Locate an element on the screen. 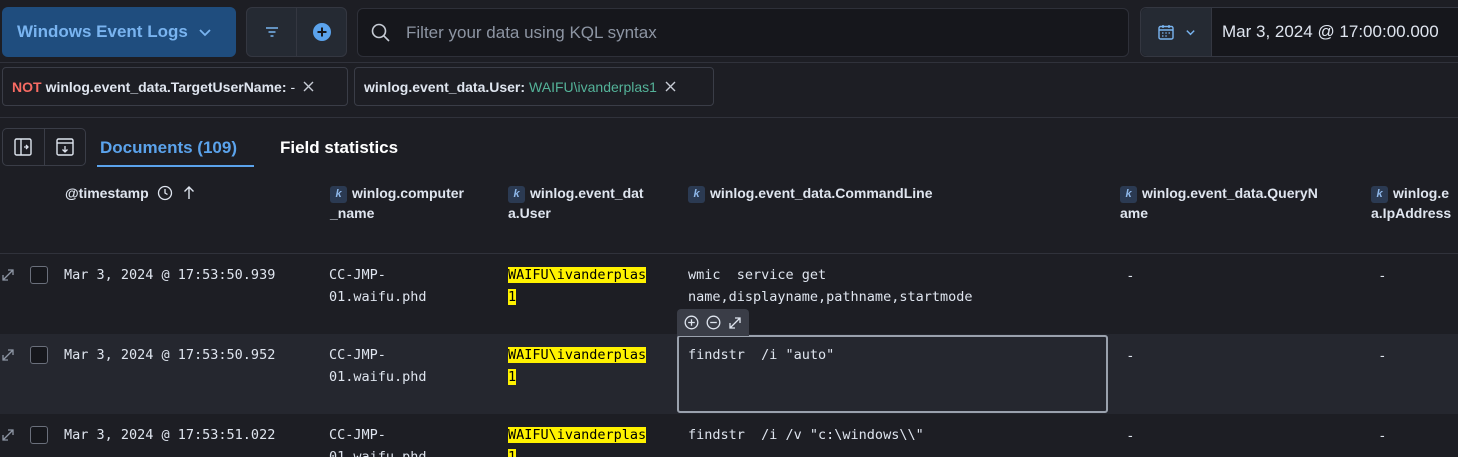  cell-timestamp: Mar 3, 2024 @ 17:53:51.022 is located at coordinates (170, 435).